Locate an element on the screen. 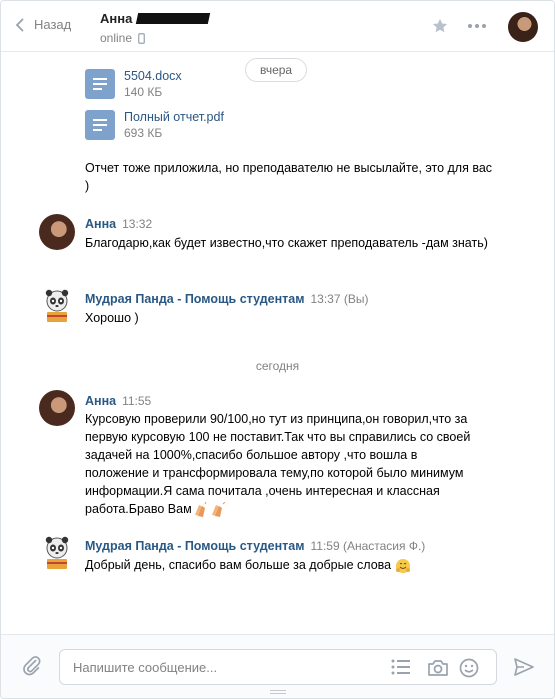 The image size is (555, 699). send-icon is located at coordinates (524, 667).